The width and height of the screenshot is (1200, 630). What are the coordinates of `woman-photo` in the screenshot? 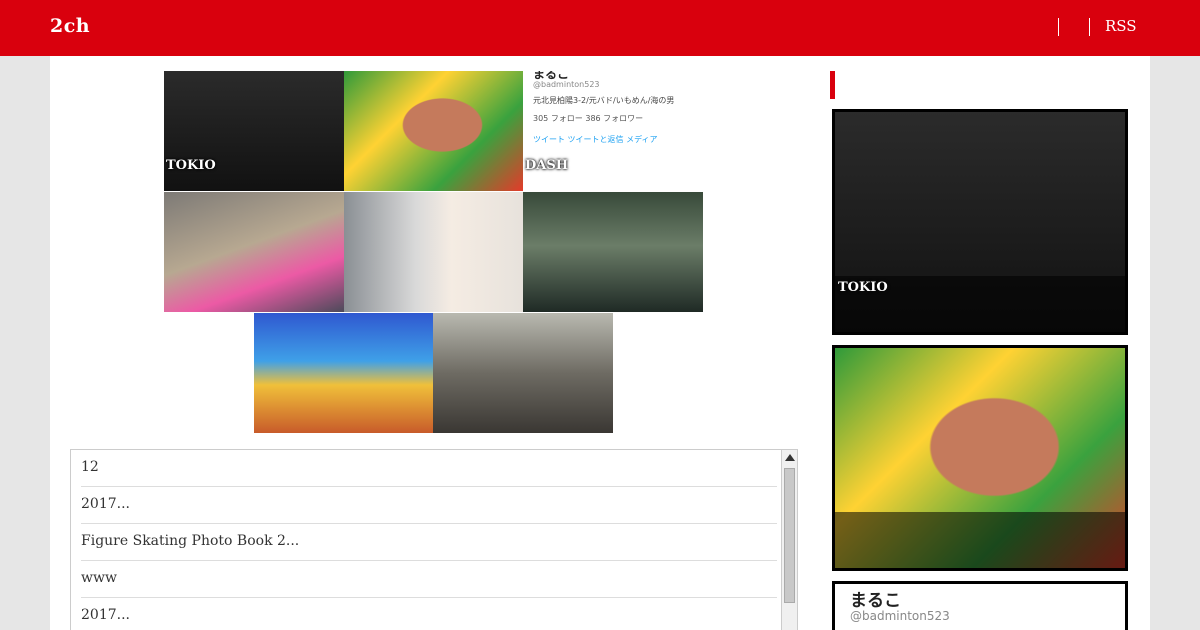 It's located at (433, 252).